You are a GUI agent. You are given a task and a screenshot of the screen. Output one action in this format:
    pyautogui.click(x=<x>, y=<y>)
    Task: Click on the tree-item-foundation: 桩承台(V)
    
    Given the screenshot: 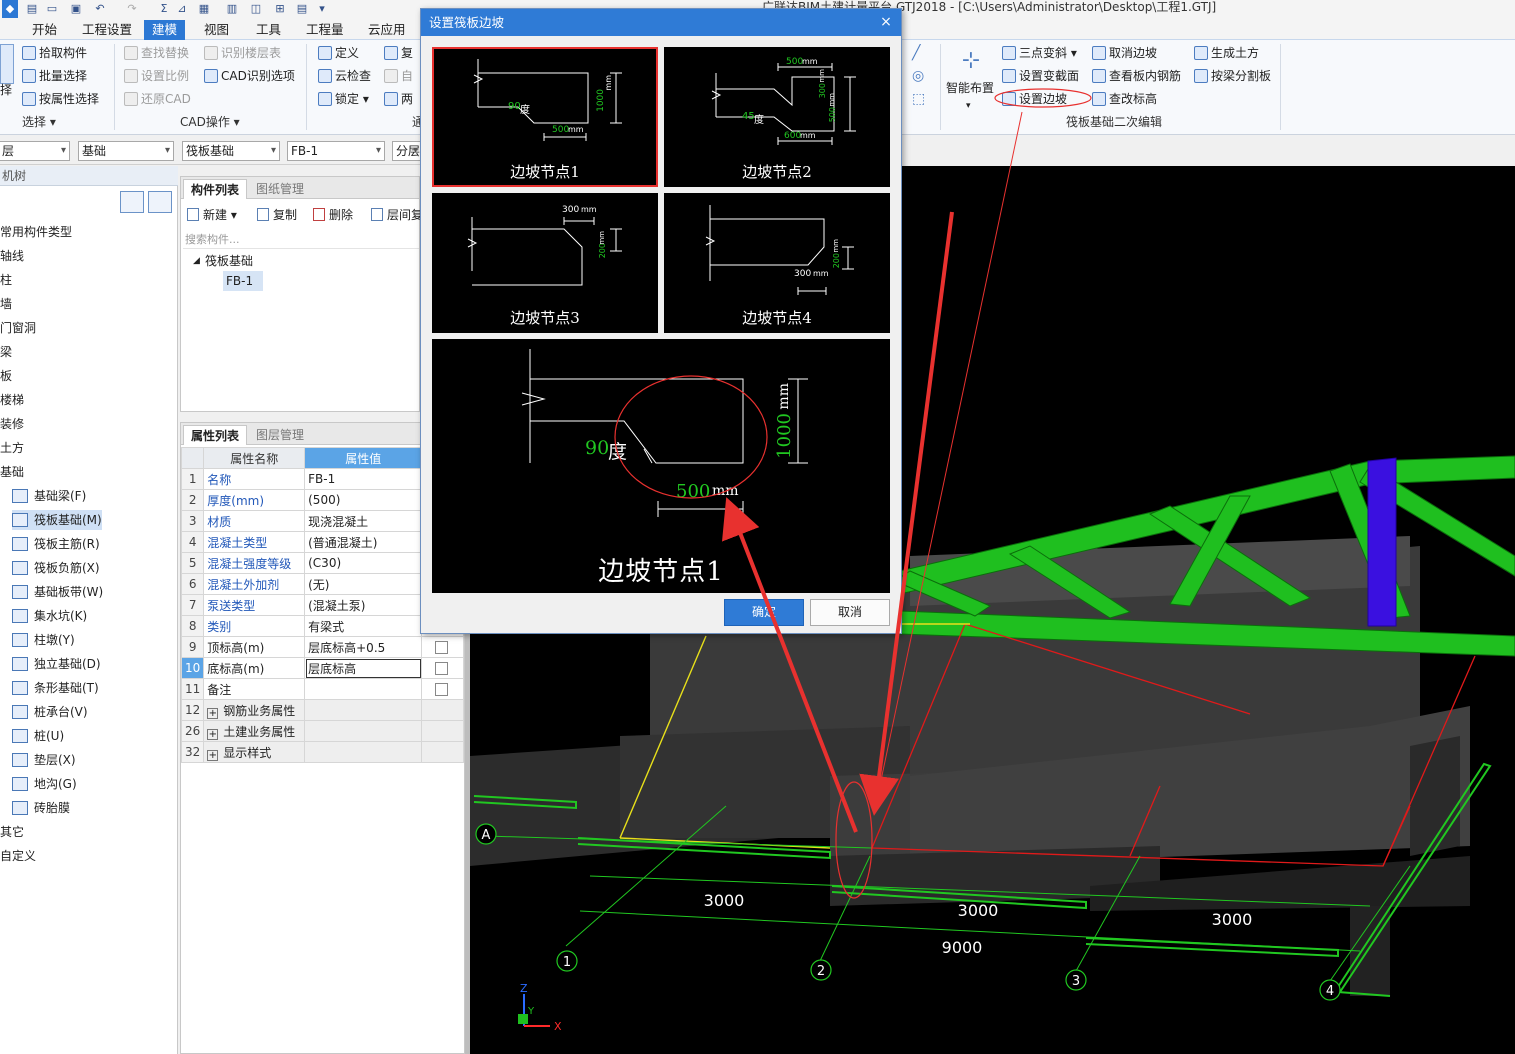 What is the action you would take?
    pyautogui.click(x=50, y=712)
    